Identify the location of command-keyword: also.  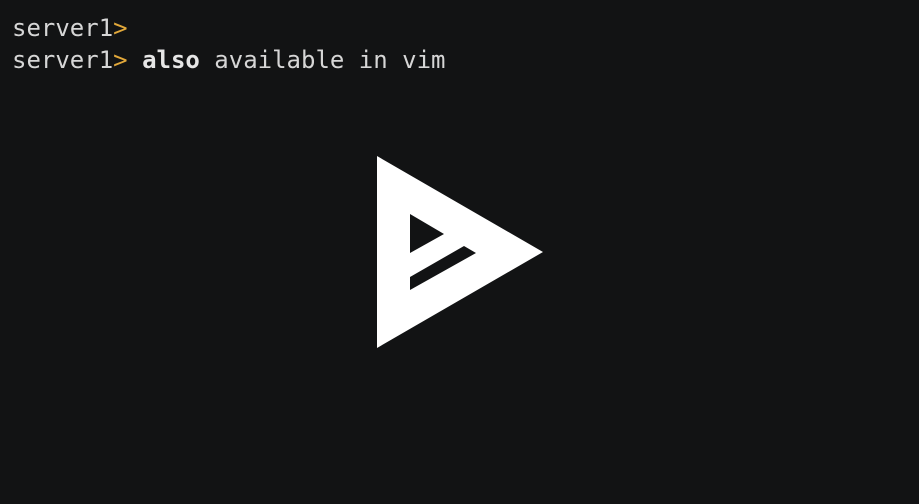
(171, 60).